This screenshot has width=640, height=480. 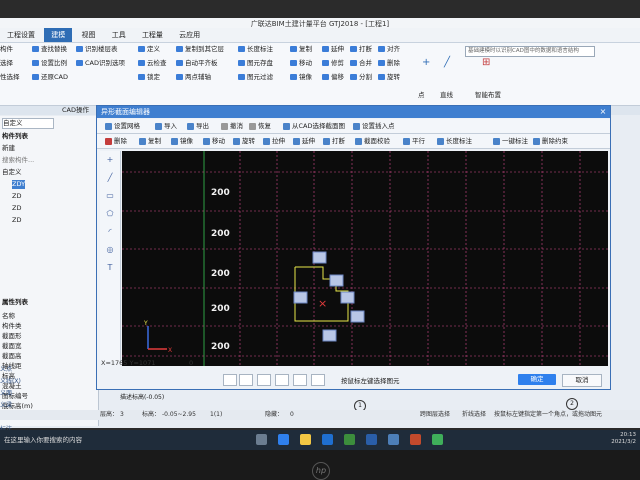 I want to click on ribbon-item: 修剪, so click(x=333, y=63).